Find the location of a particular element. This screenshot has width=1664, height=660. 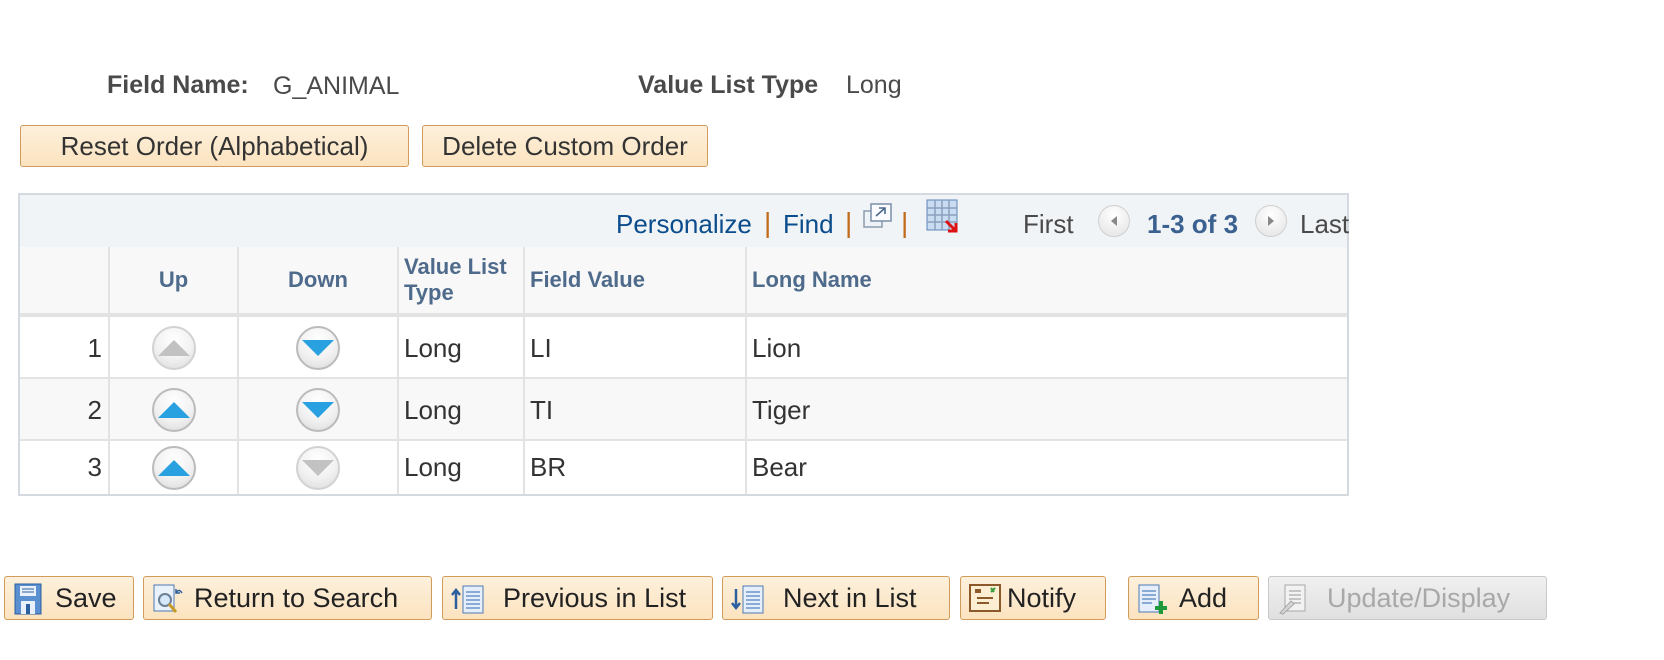

row-number: 2 is located at coordinates (94, 409).